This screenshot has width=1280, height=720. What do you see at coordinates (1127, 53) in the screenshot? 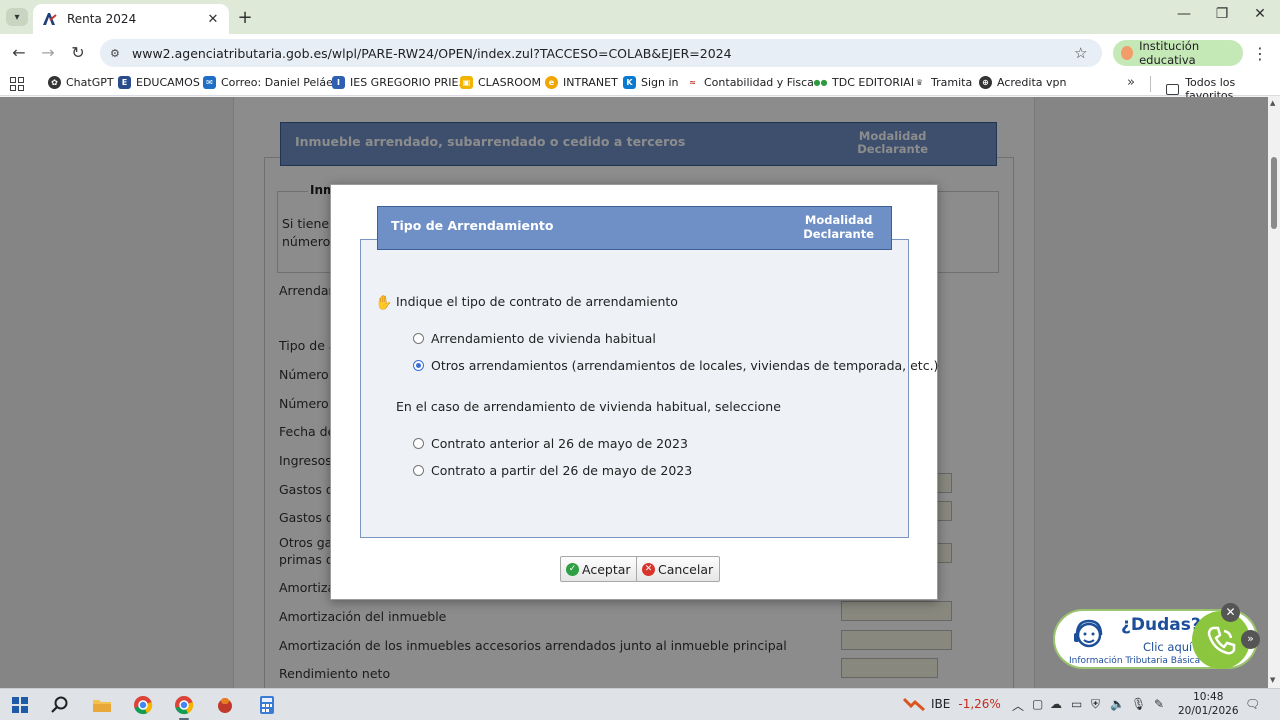
I see `avatar` at bounding box center [1127, 53].